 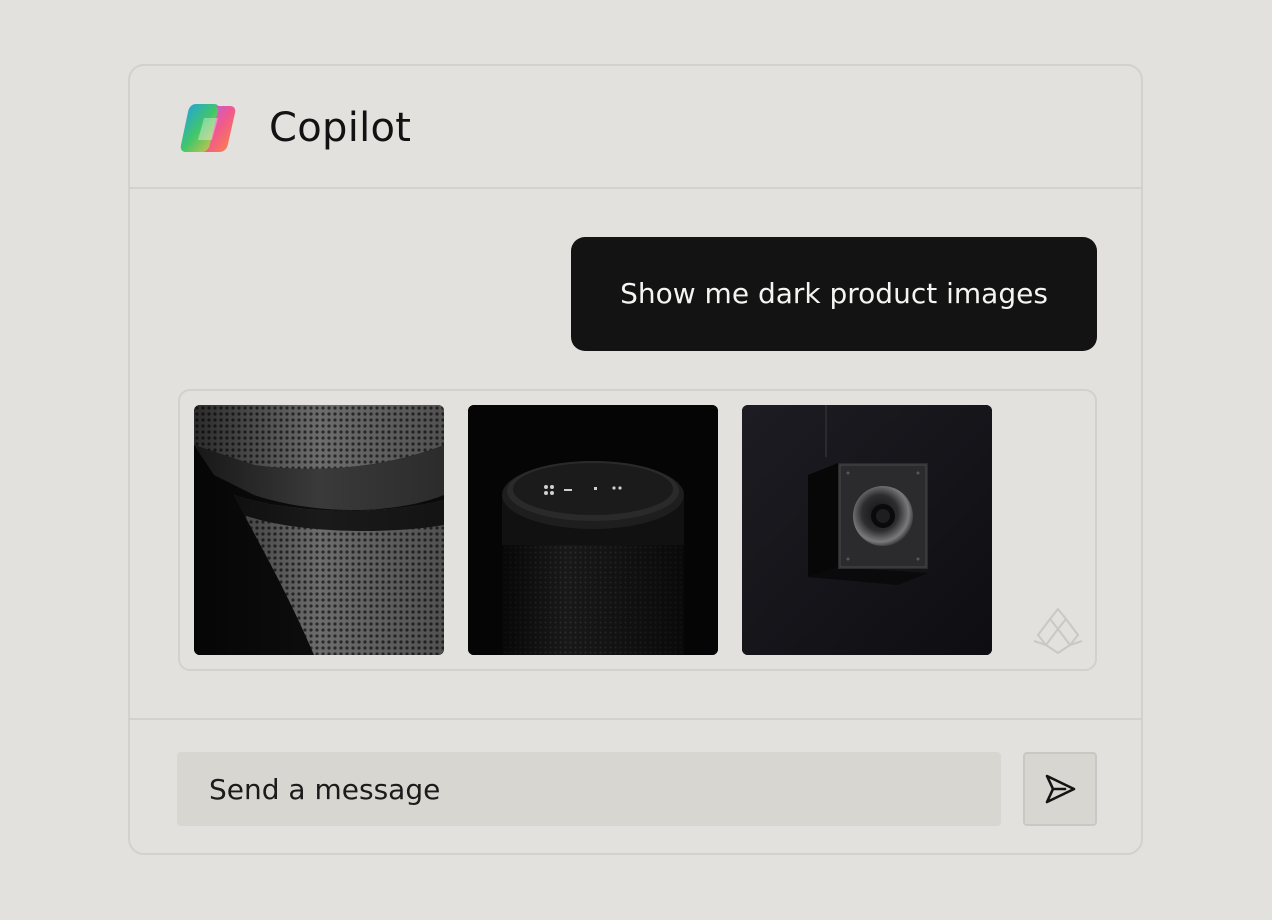 What do you see at coordinates (1058, 631) in the screenshot?
I see `watermark-logo-icon` at bounding box center [1058, 631].